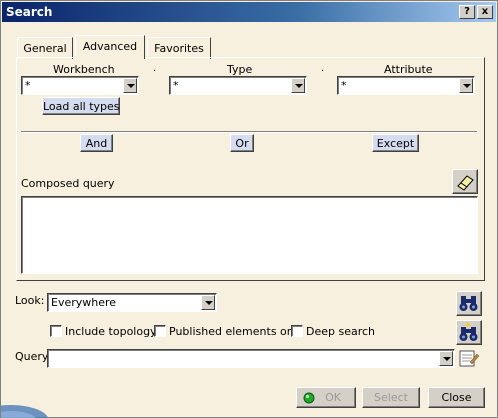 Image resolution: width=498 pixels, height=418 pixels. Describe the element at coordinates (456, 397) in the screenshot. I see `close-button: Close` at that location.